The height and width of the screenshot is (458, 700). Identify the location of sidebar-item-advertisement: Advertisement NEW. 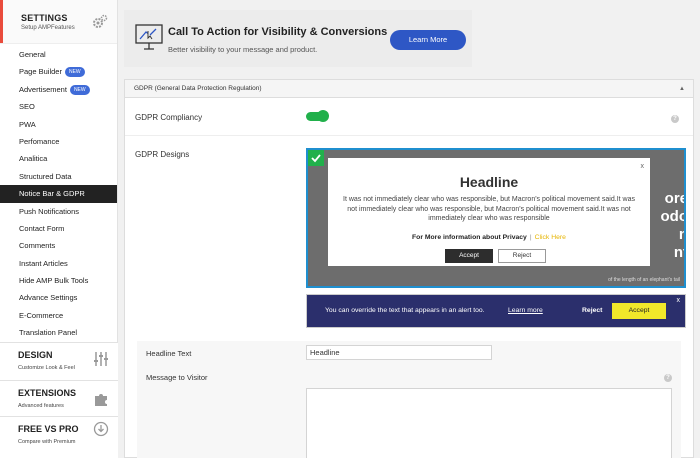
(58, 89).